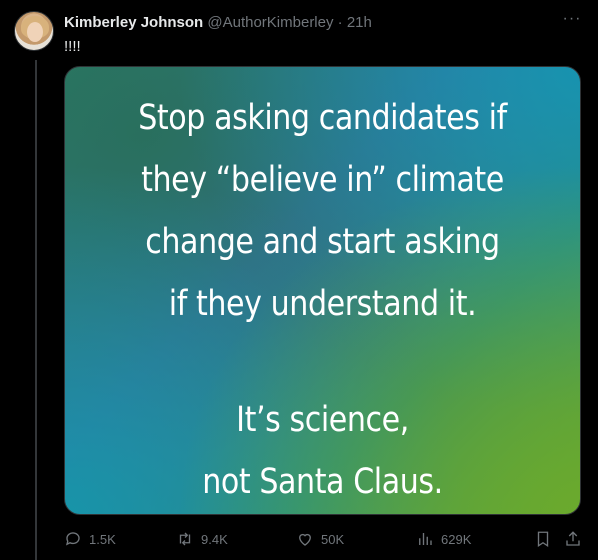  What do you see at coordinates (72, 46) in the screenshot?
I see `tweet-text: !!!!` at bounding box center [72, 46].